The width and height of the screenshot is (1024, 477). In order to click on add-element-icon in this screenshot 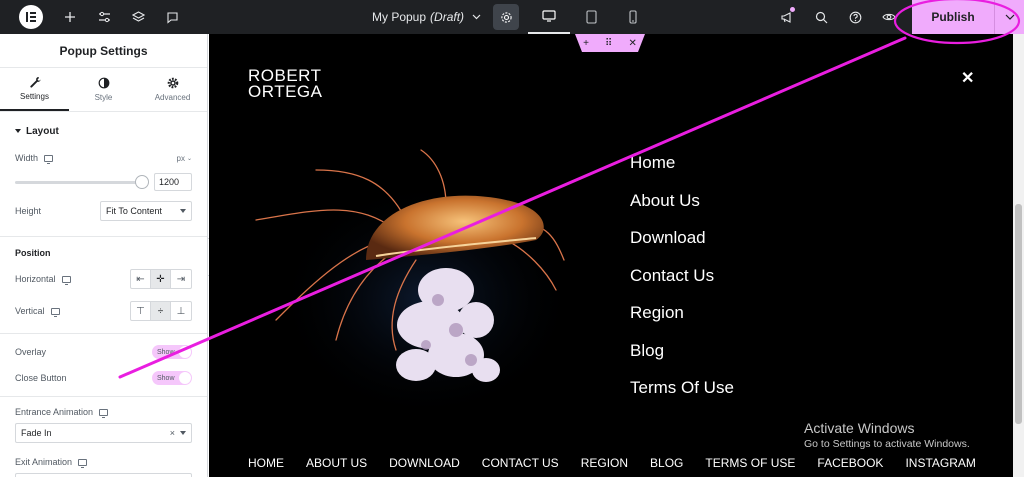, I will do `click(70, 17)`.